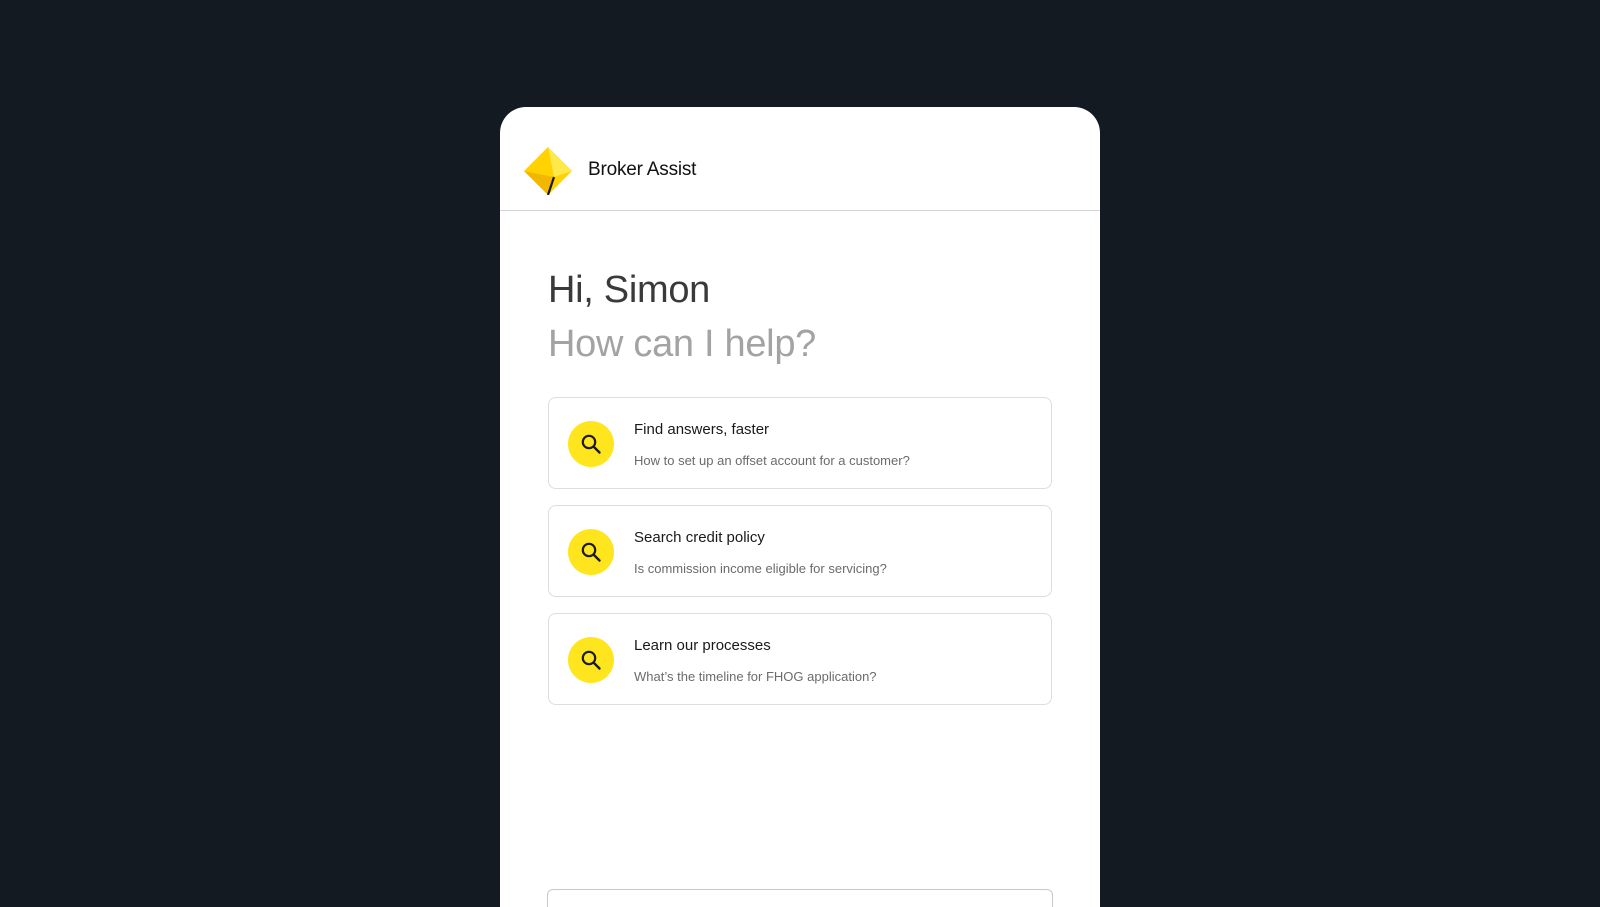 Image resolution: width=1600 pixels, height=907 pixels. Describe the element at coordinates (642, 169) in the screenshot. I see `app-title: Broker Assist` at that location.